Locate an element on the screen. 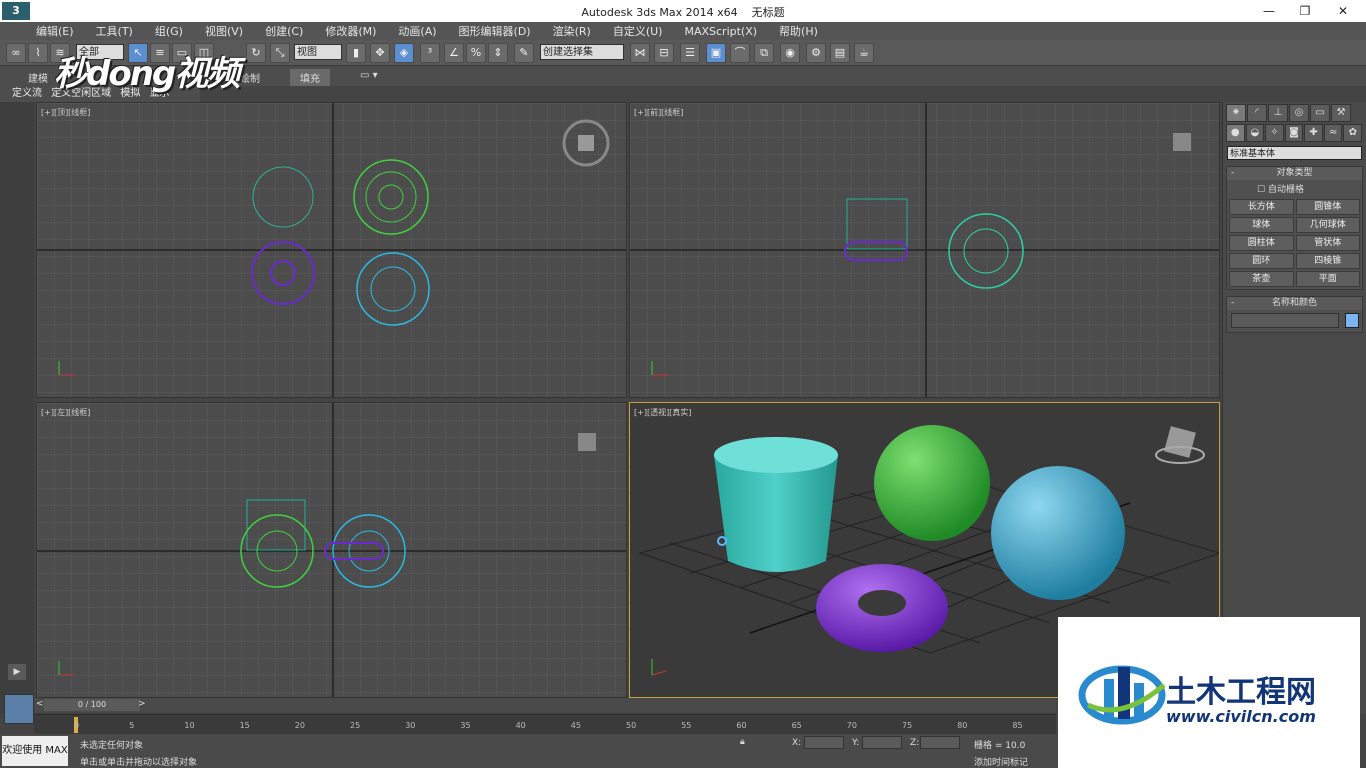 The height and width of the screenshot is (768, 1366). sphere-button: 球体 is located at coordinates (1261, 225).